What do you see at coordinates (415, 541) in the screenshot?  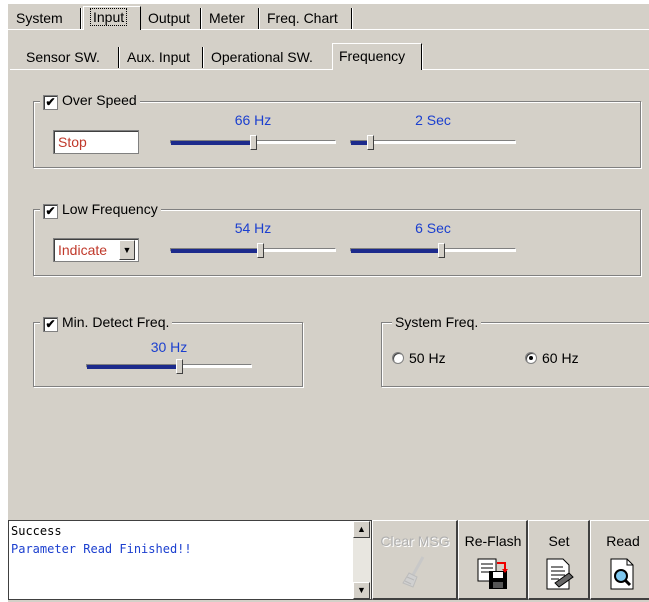 I see `clear-msg-label: Clear MSG` at bounding box center [415, 541].